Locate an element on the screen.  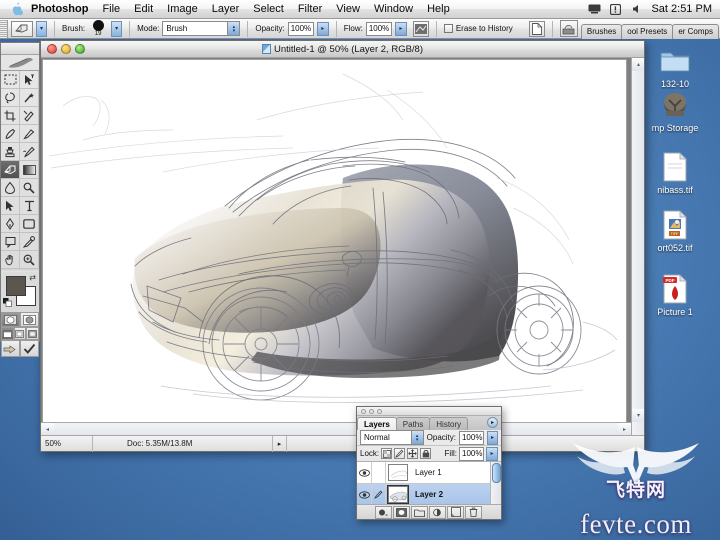
new-group-icon is located at coordinates (419, 512).